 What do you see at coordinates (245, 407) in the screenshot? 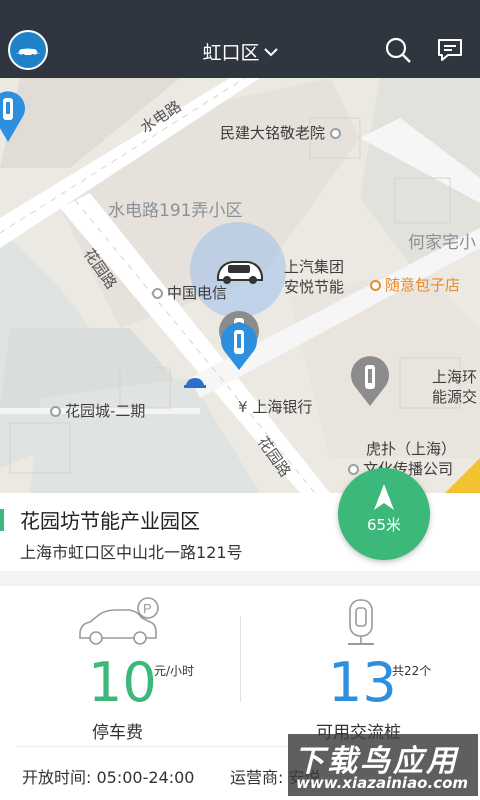
I see `yen-icon: ¥` at bounding box center [245, 407].